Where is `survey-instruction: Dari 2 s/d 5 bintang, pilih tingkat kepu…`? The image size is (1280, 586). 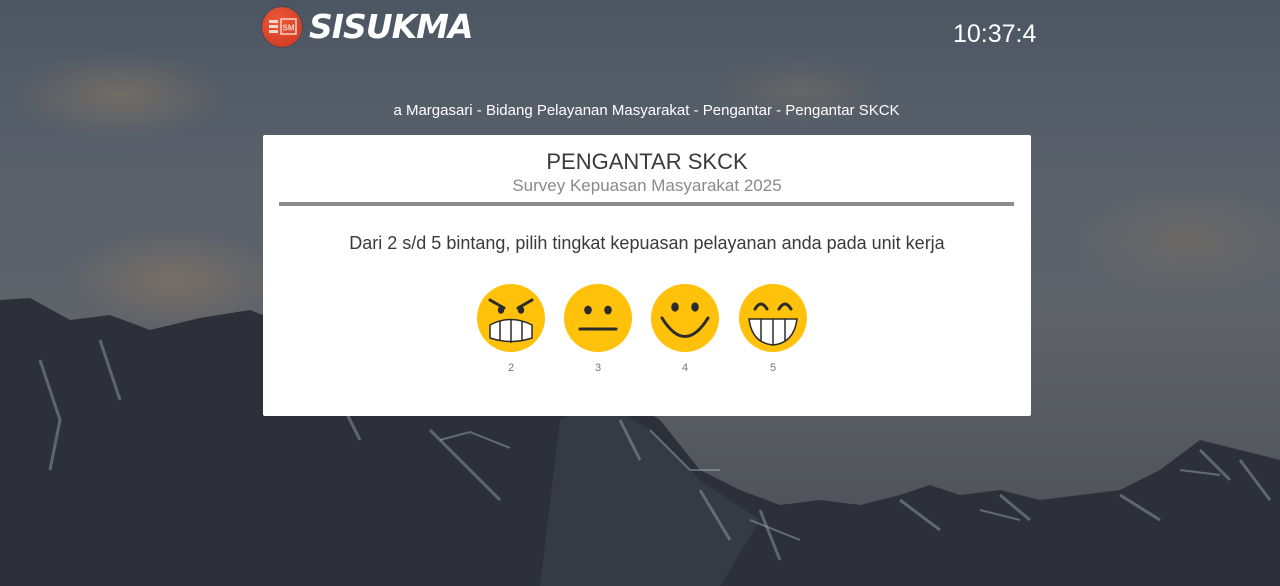 survey-instruction: Dari 2 s/d 5 bintang, pilih tingkat kepu… is located at coordinates (647, 243).